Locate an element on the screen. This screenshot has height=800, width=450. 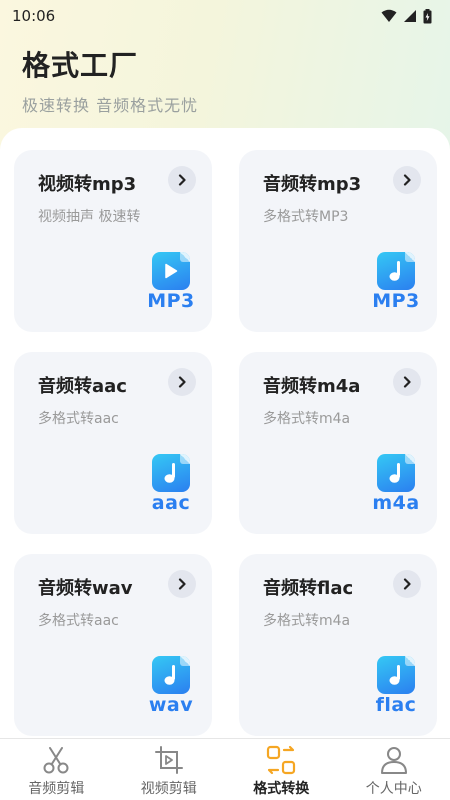
bottom-nav: 音频剪辑 视频剪辑 格式转换 个人中心 is located at coordinates (225, 769).